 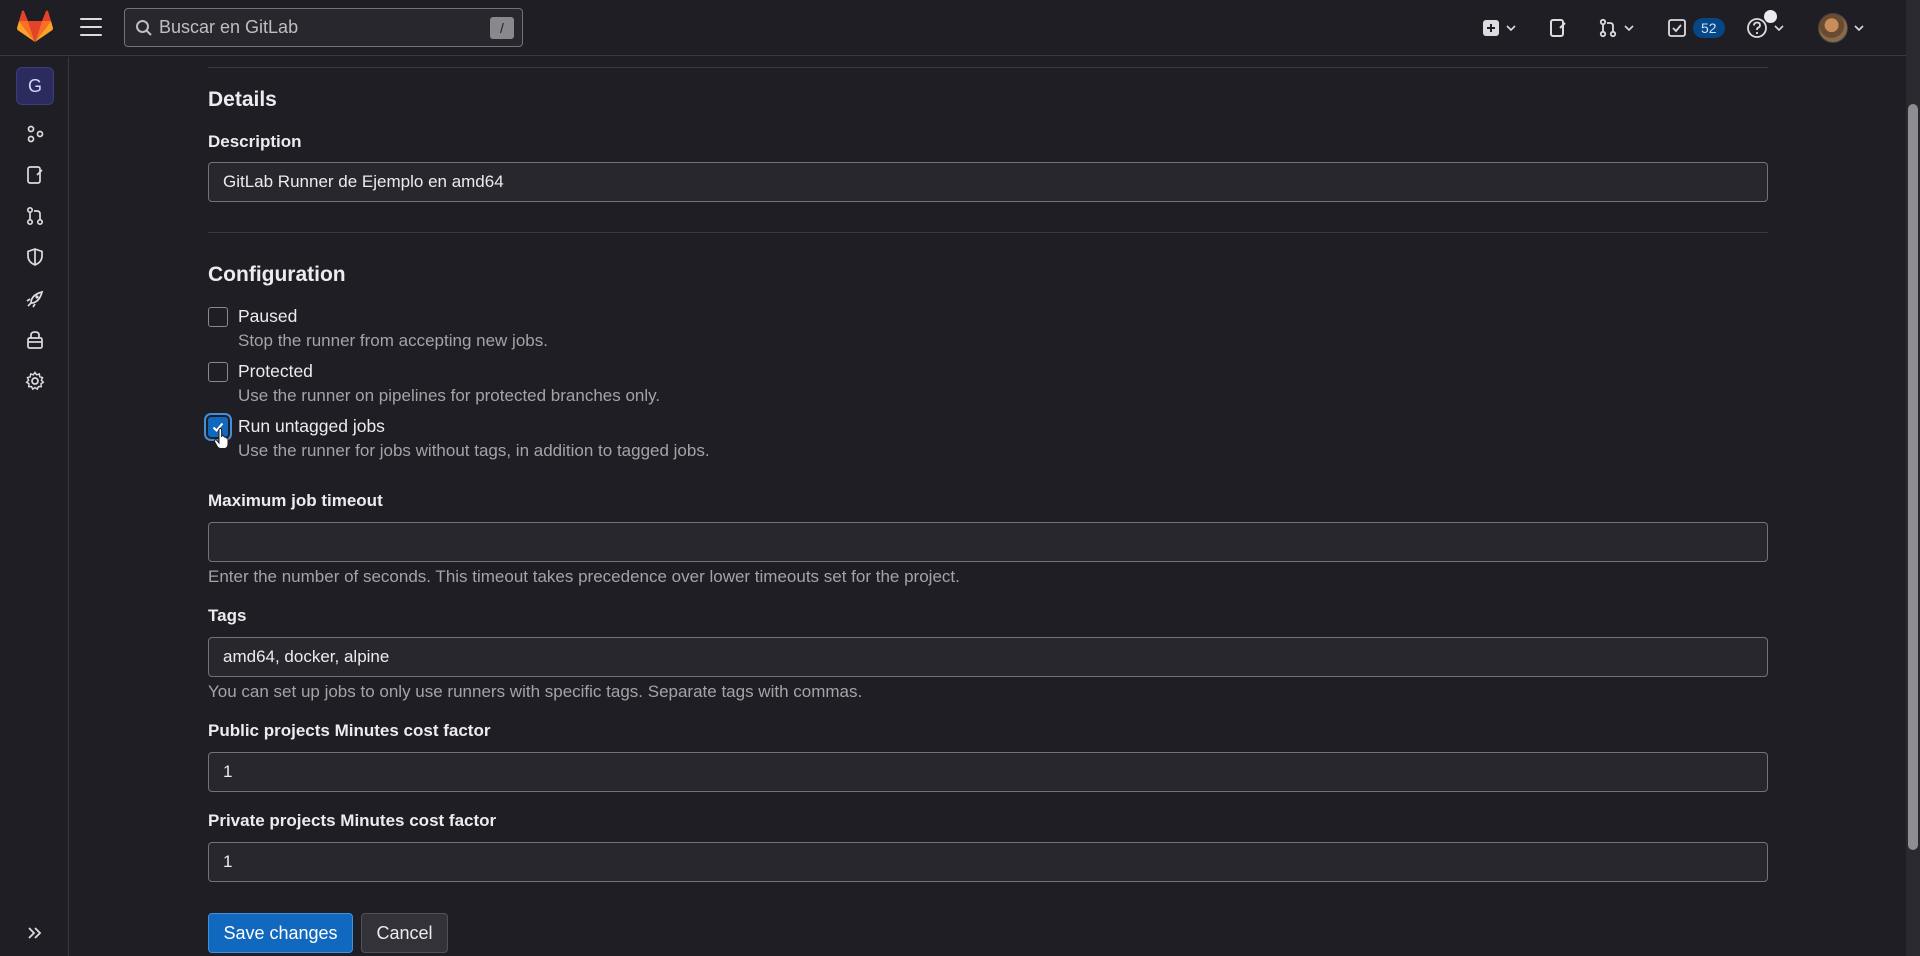 I want to click on notification-dot, so click(x=1770, y=16).